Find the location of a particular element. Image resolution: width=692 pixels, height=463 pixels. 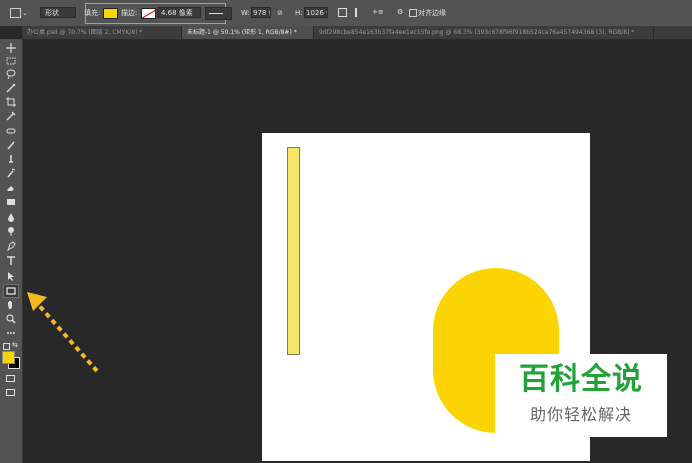

width-value: 978 像 is located at coordinates (261, 13).